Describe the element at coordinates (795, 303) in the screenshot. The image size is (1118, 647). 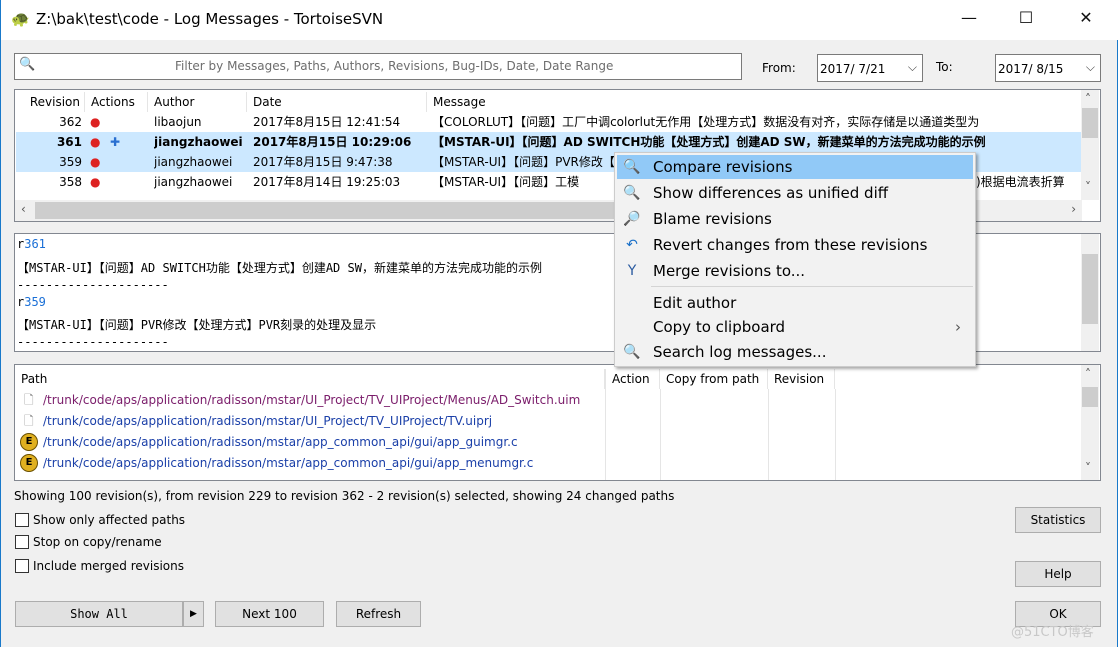
I see `menu-item-edit-author: Edit author` at that location.